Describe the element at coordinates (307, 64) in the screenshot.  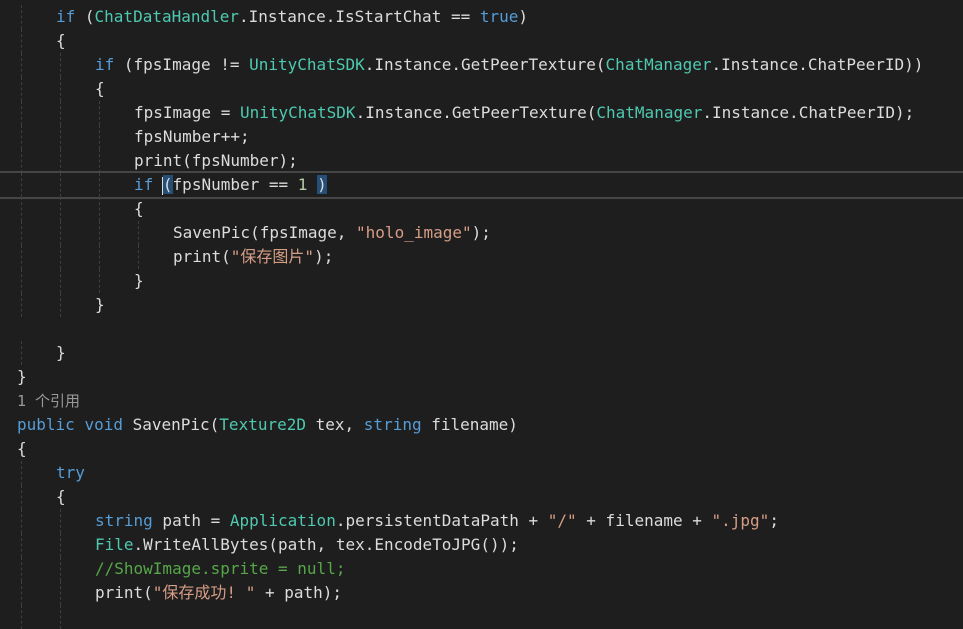
I see `code-token: UnityChatSDK` at that location.